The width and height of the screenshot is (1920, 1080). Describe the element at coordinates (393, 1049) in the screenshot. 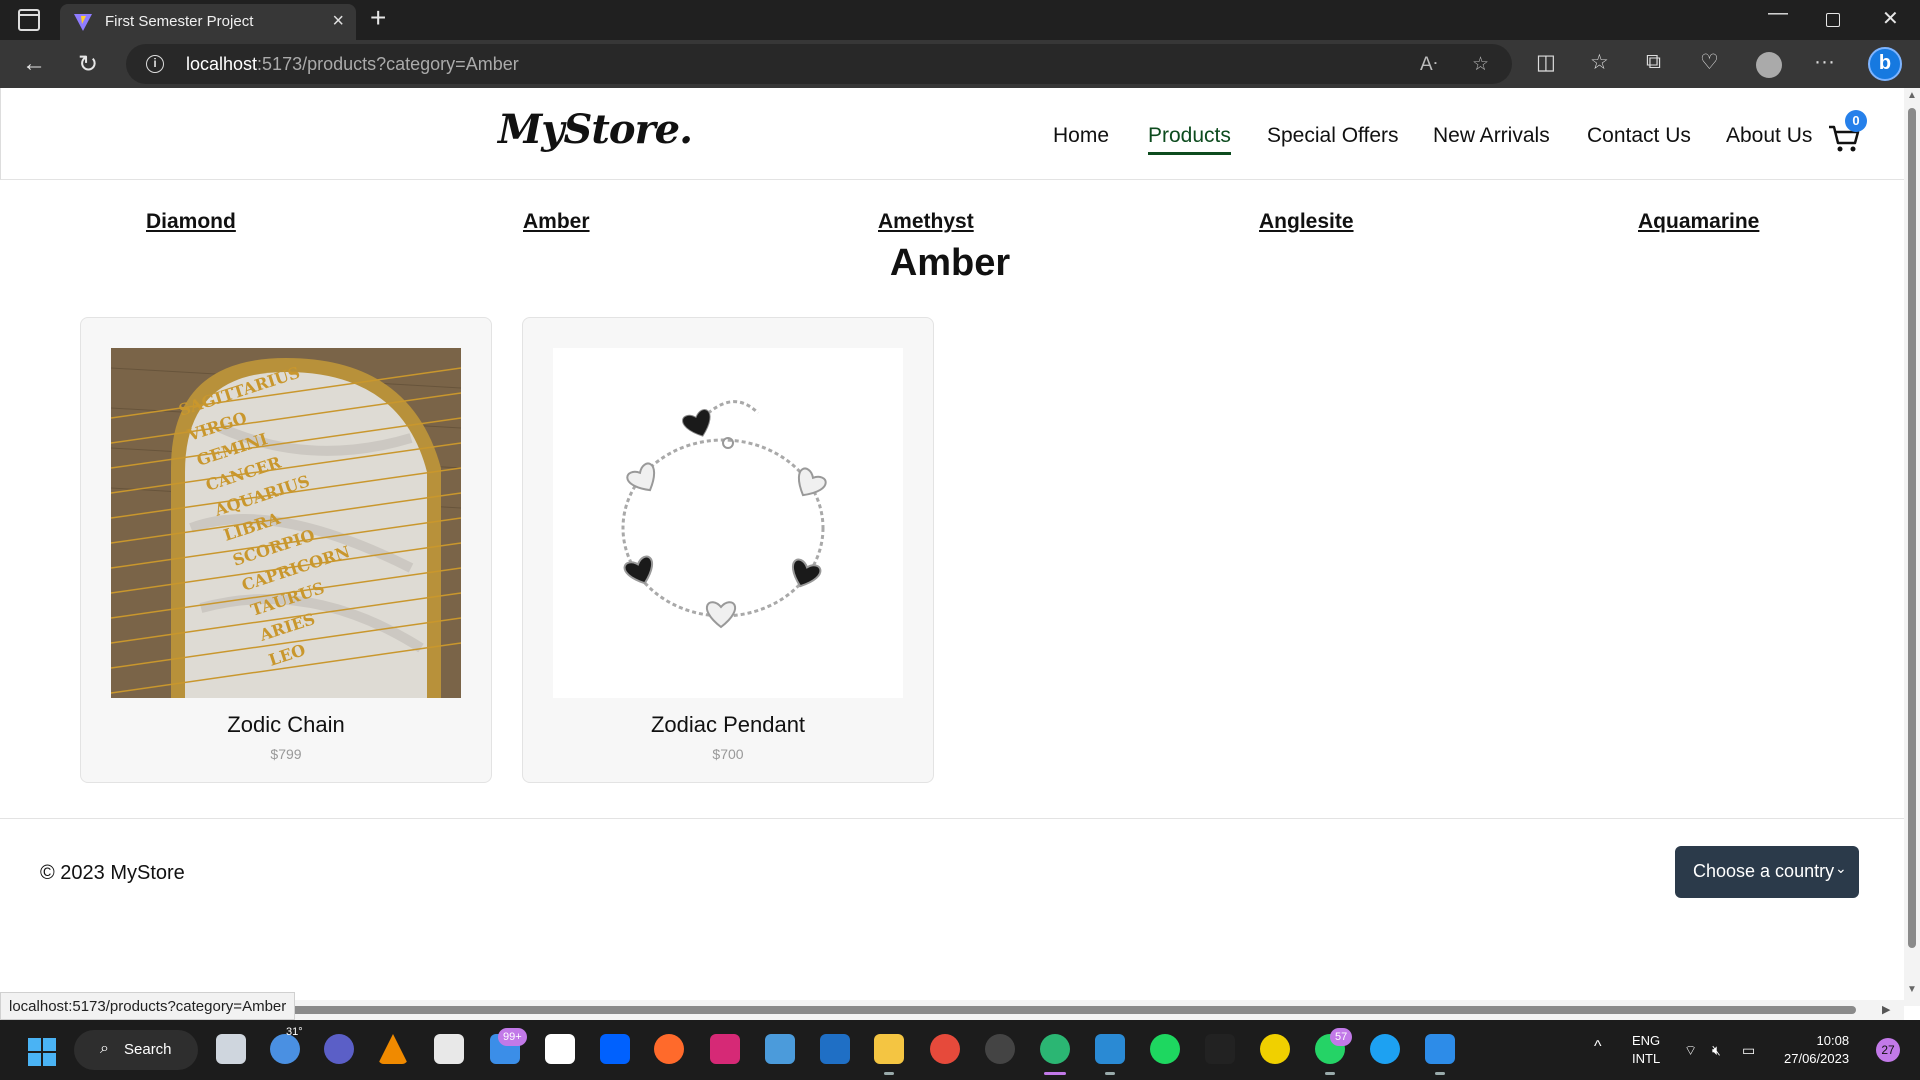

I see `vlc-icon` at that location.